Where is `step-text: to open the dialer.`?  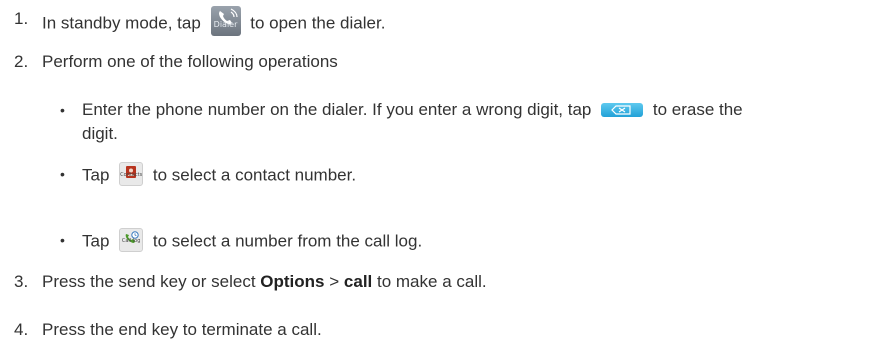
step-text: to open the dialer. is located at coordinates (318, 23).